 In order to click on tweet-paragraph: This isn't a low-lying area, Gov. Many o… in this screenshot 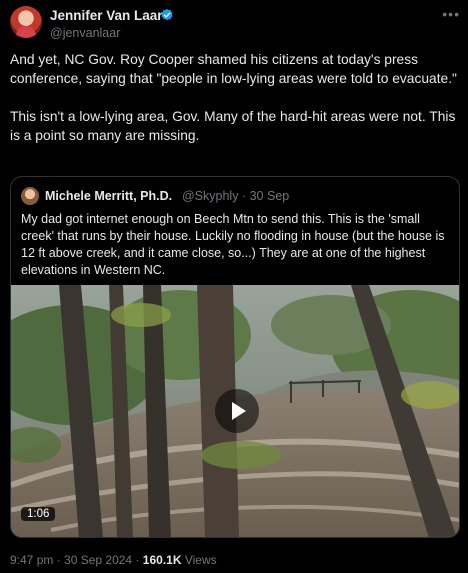, I will do `click(233, 126)`.